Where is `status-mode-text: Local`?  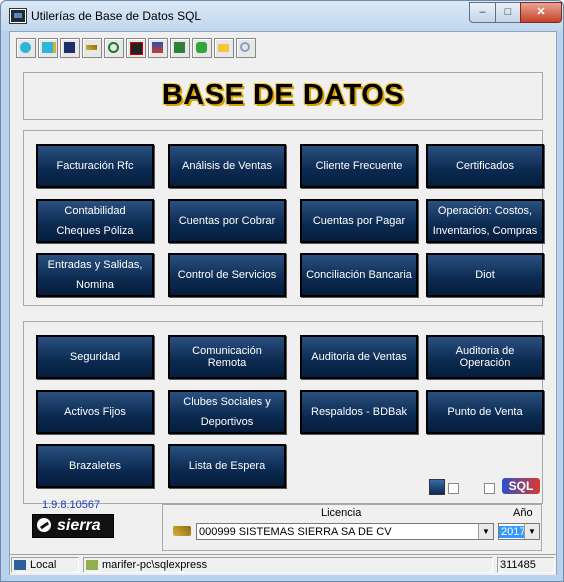 status-mode-text: Local is located at coordinates (43, 565).